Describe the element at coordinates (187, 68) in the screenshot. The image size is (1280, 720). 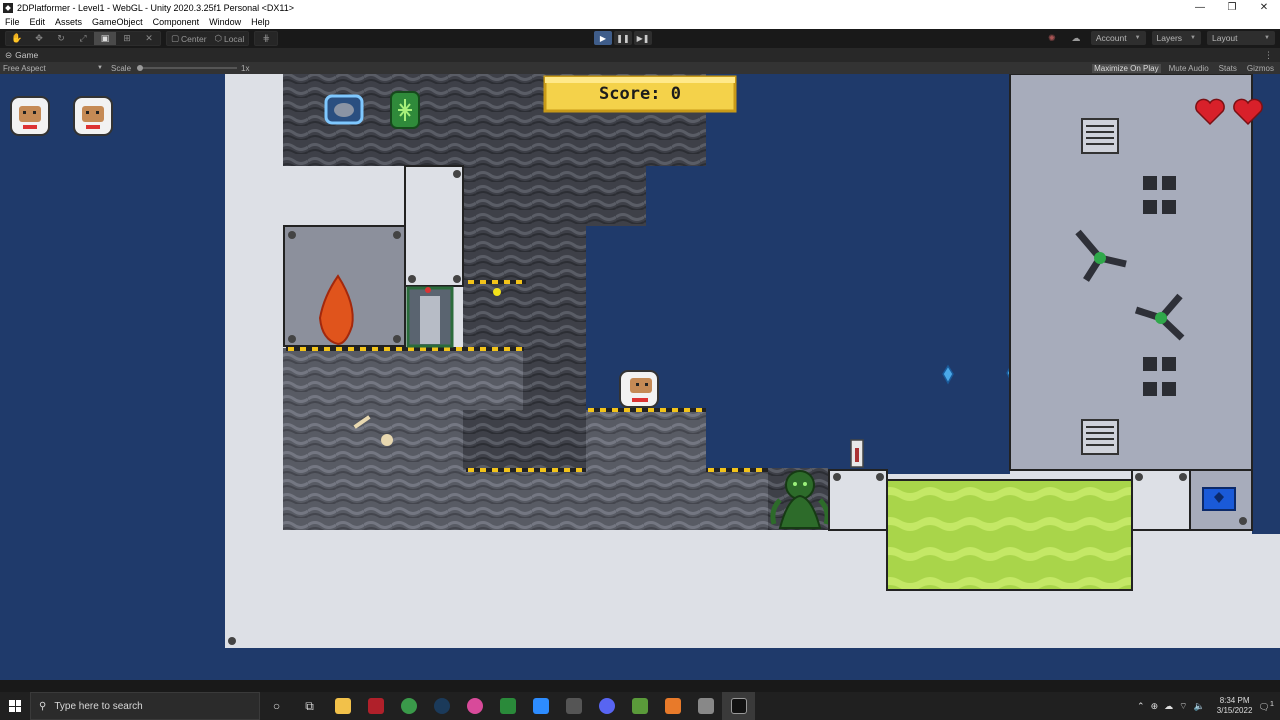
I see `scale-slider` at that location.